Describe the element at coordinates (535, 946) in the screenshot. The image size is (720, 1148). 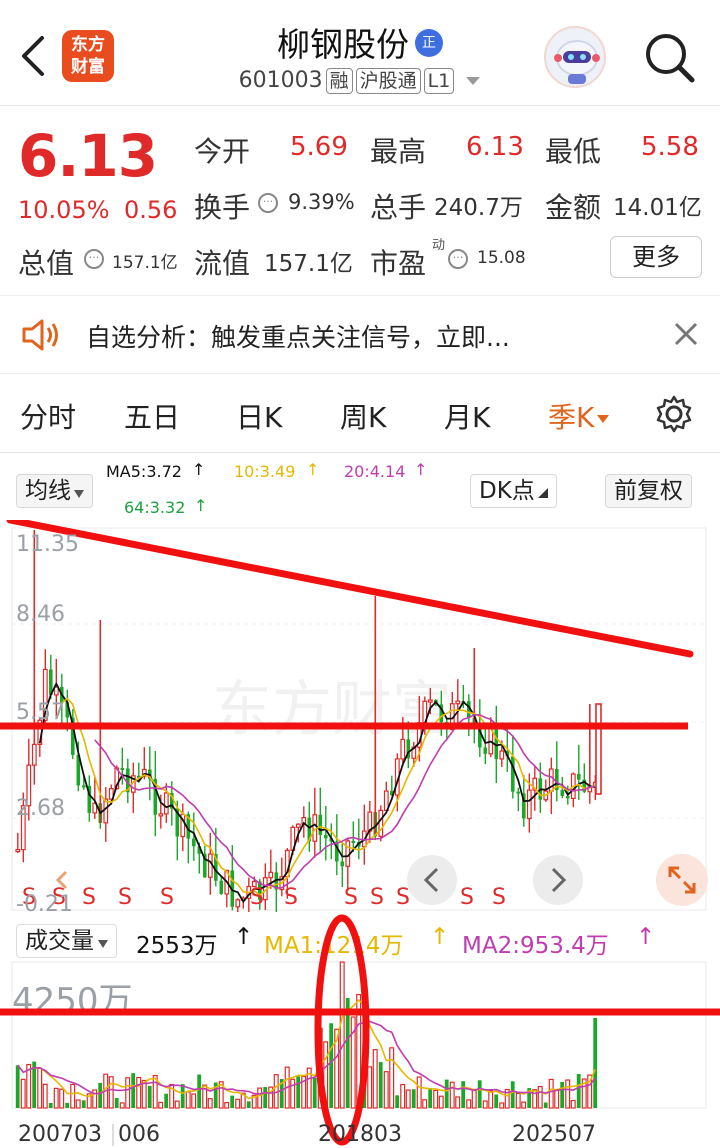
I see `vol-ma2: MA2:953.4万` at that location.